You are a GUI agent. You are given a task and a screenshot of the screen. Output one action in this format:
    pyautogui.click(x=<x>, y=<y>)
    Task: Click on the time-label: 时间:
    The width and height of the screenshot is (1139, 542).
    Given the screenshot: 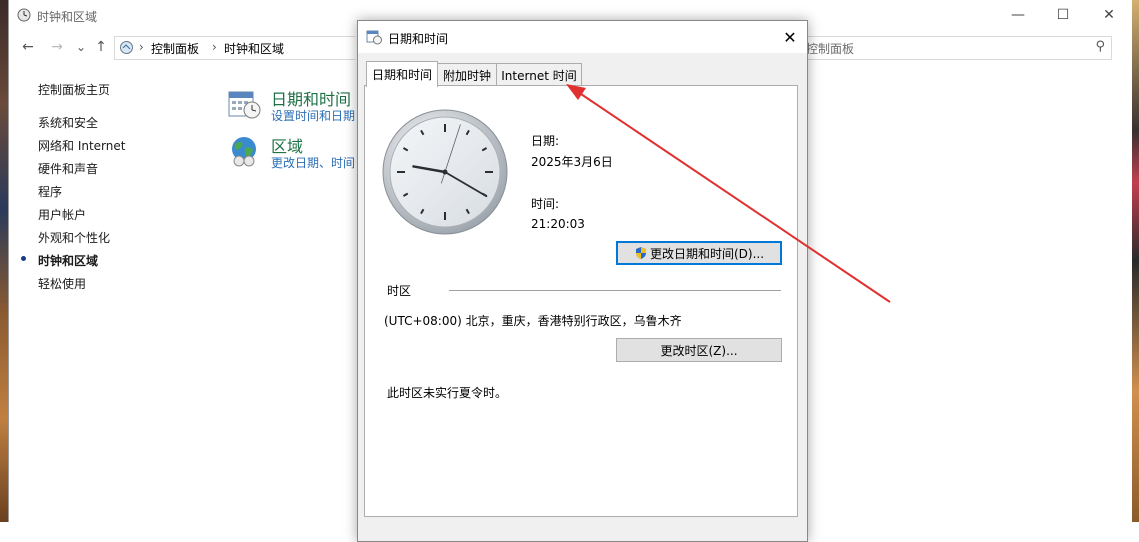 What is the action you would take?
    pyautogui.click(x=545, y=204)
    